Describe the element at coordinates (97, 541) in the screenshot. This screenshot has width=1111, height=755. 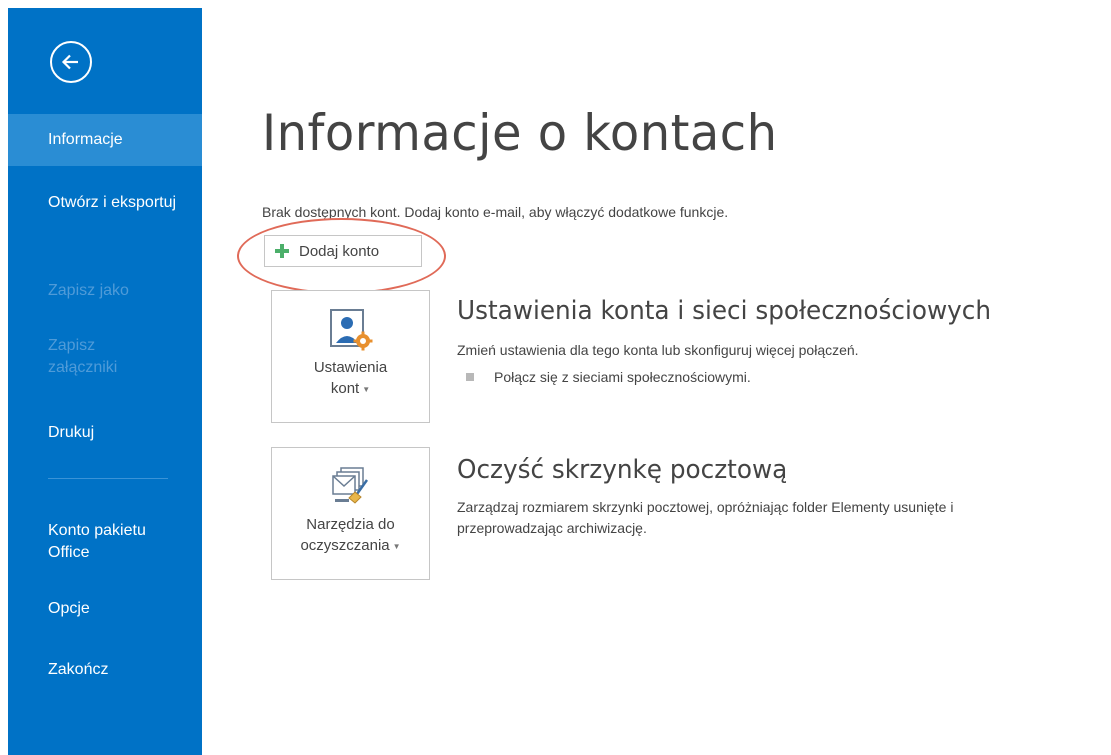
I see `sidebar-item-label: Konto pakietu Office` at that location.